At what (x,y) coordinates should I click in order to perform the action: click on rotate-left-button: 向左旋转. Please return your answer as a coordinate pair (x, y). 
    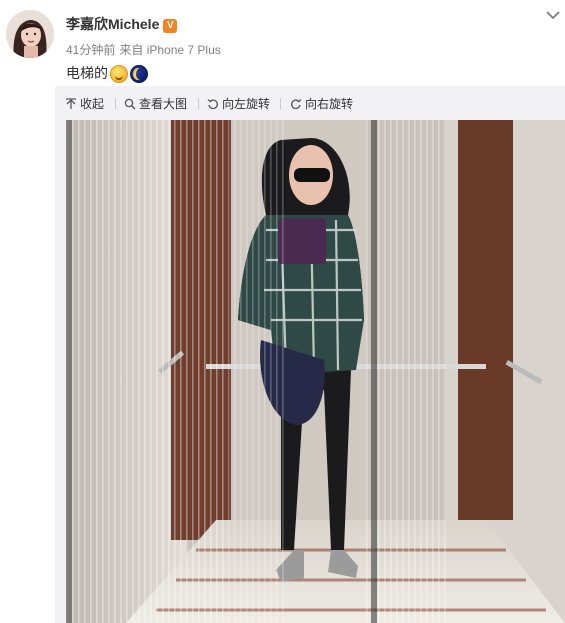
    Looking at the image, I should click on (238, 103).